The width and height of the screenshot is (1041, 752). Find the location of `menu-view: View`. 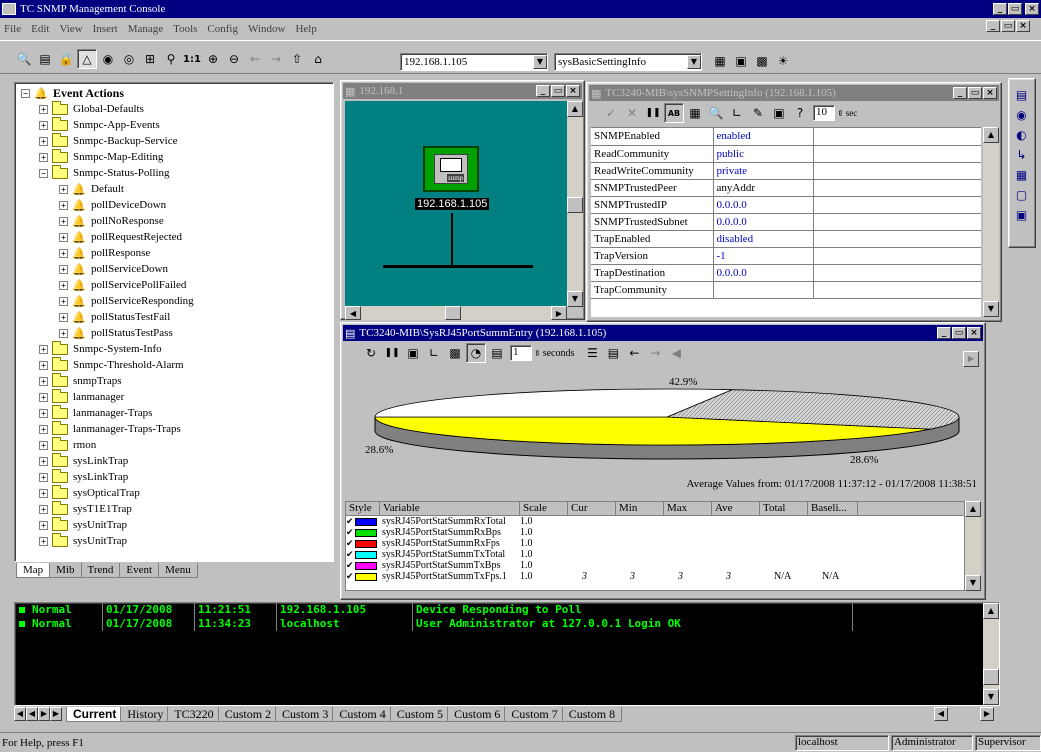

menu-view: View is located at coordinates (70, 29).